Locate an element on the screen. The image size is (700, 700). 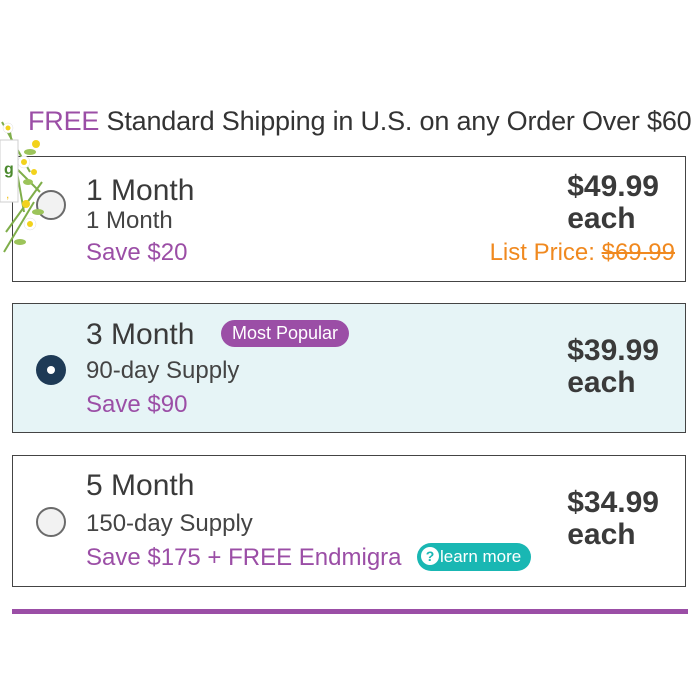
list-price-value: $69.99 is located at coordinates (638, 252).